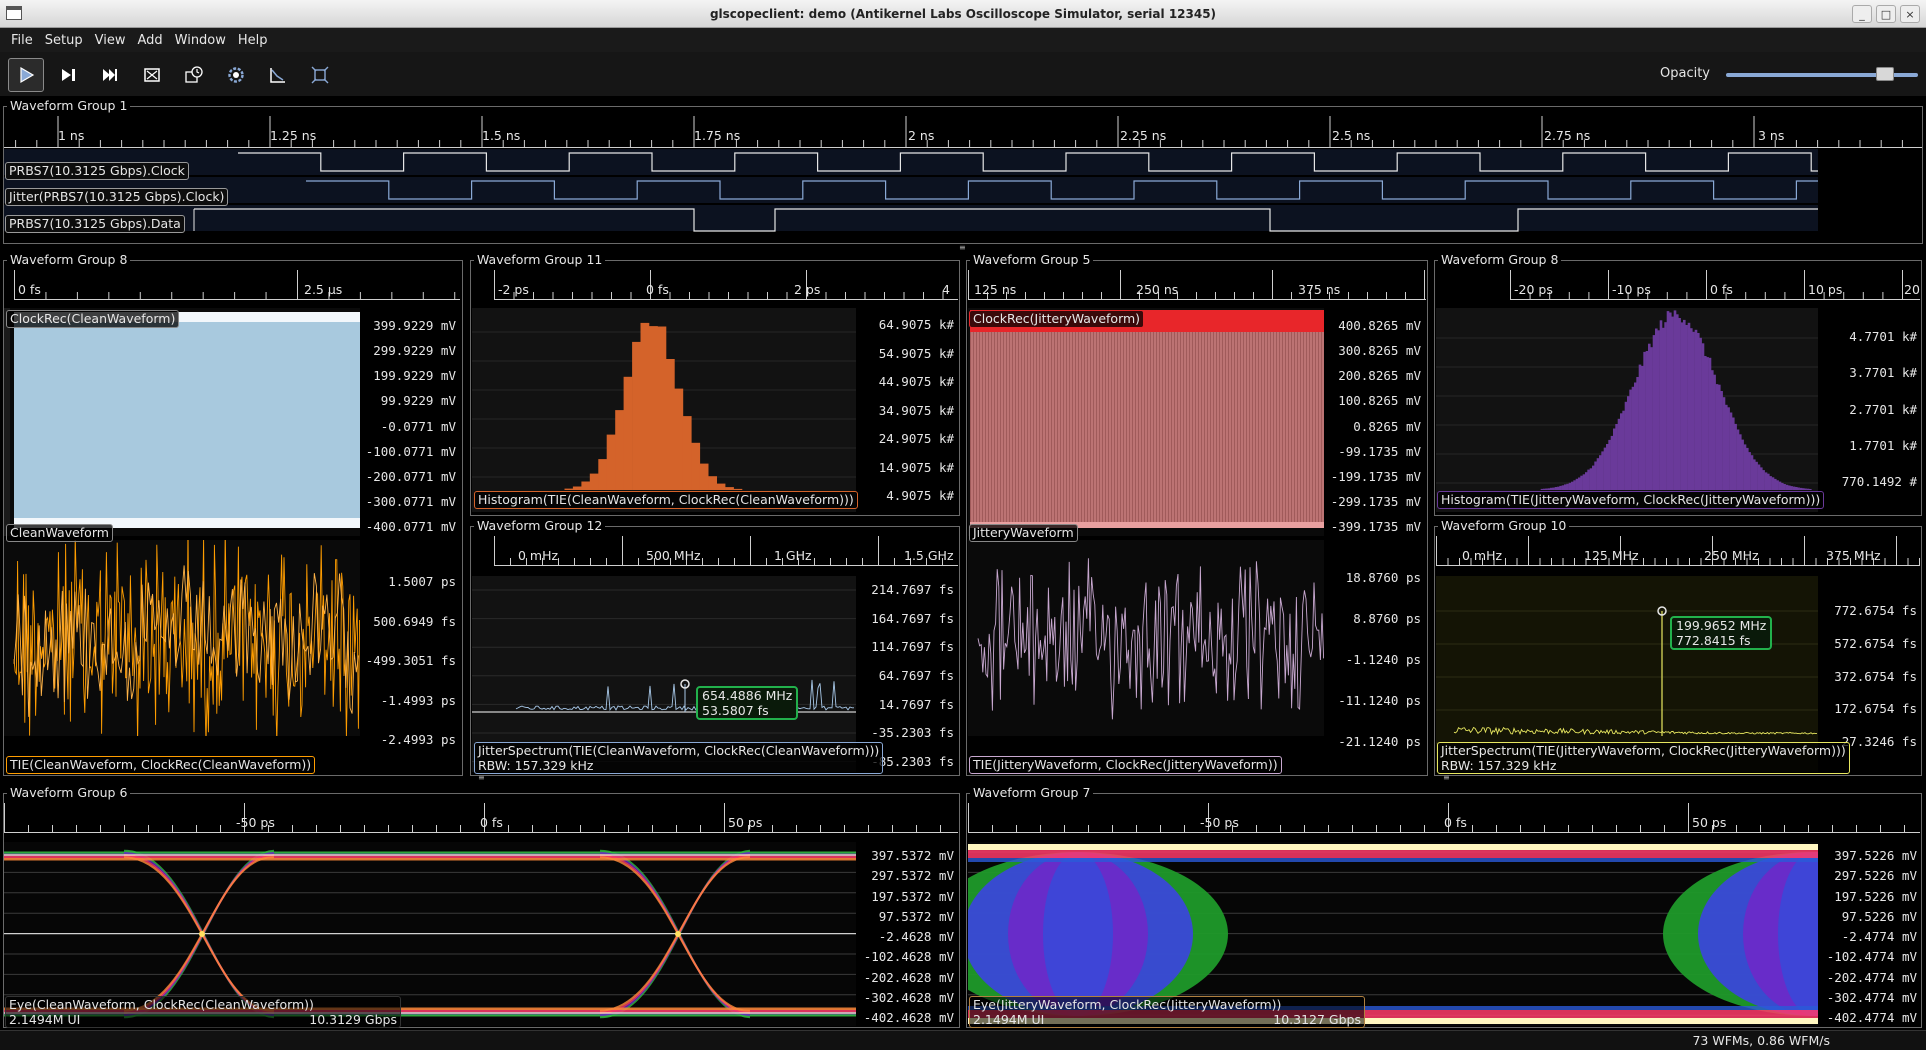 The height and width of the screenshot is (1050, 1926). What do you see at coordinates (1885, 74) in the screenshot?
I see `opacity-slider-handle` at bounding box center [1885, 74].